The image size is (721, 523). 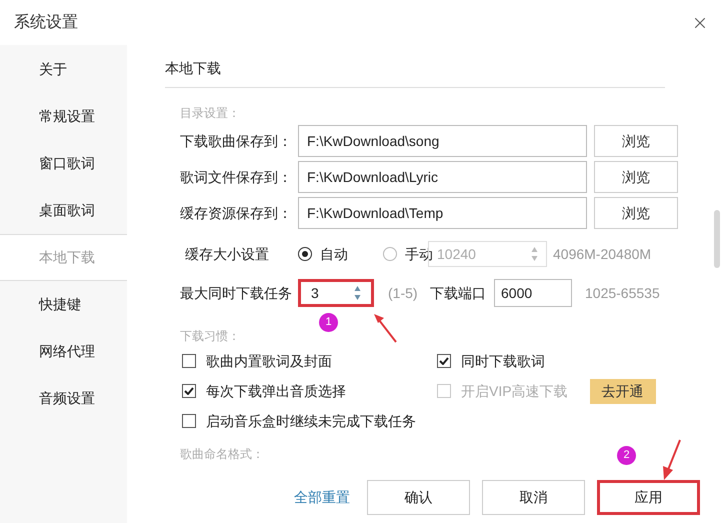 I want to click on sidebar-item: 常规设置, so click(x=63, y=116).